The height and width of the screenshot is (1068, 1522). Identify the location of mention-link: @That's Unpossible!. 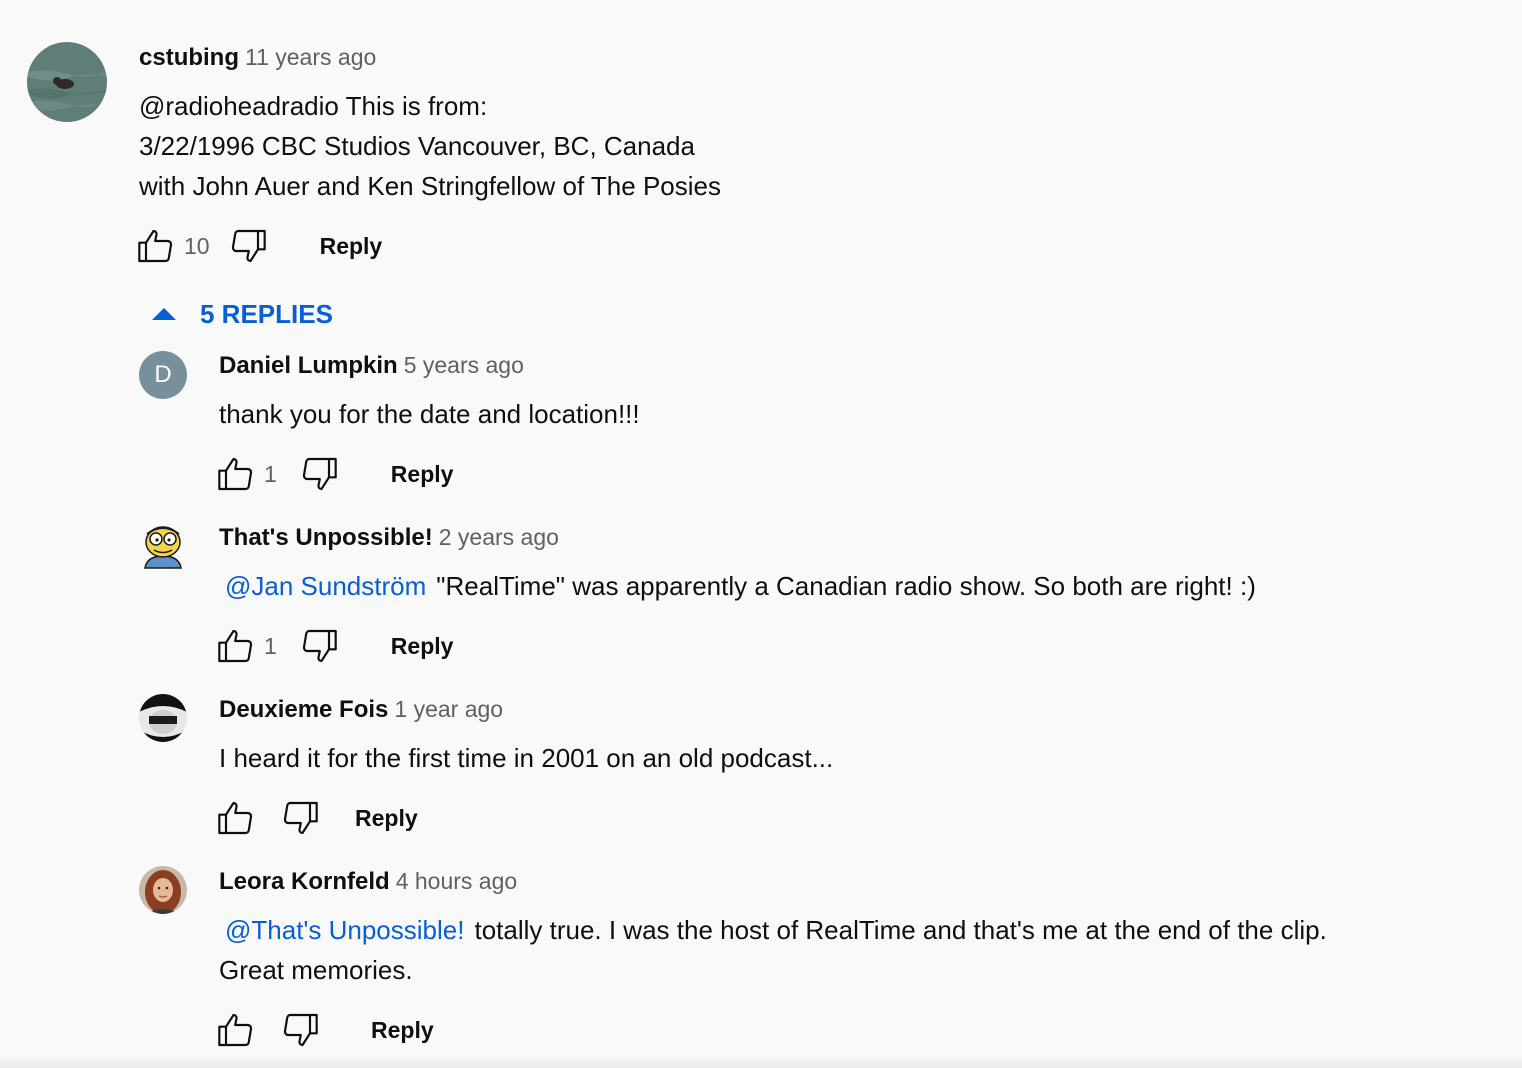
(344, 930).